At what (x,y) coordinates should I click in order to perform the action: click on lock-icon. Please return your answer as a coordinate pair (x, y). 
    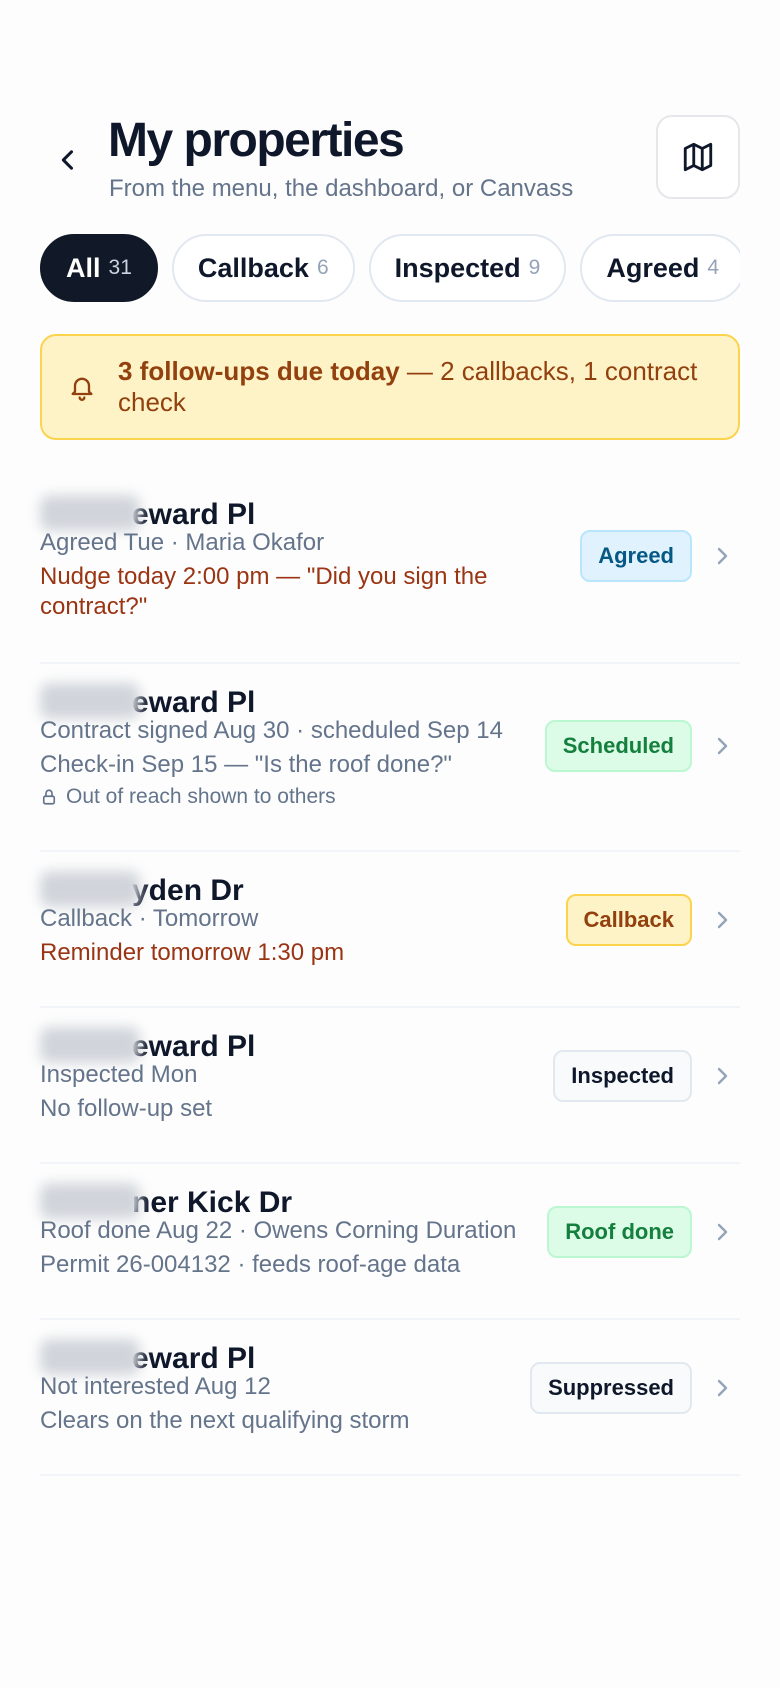
    Looking at the image, I should click on (53, 797).